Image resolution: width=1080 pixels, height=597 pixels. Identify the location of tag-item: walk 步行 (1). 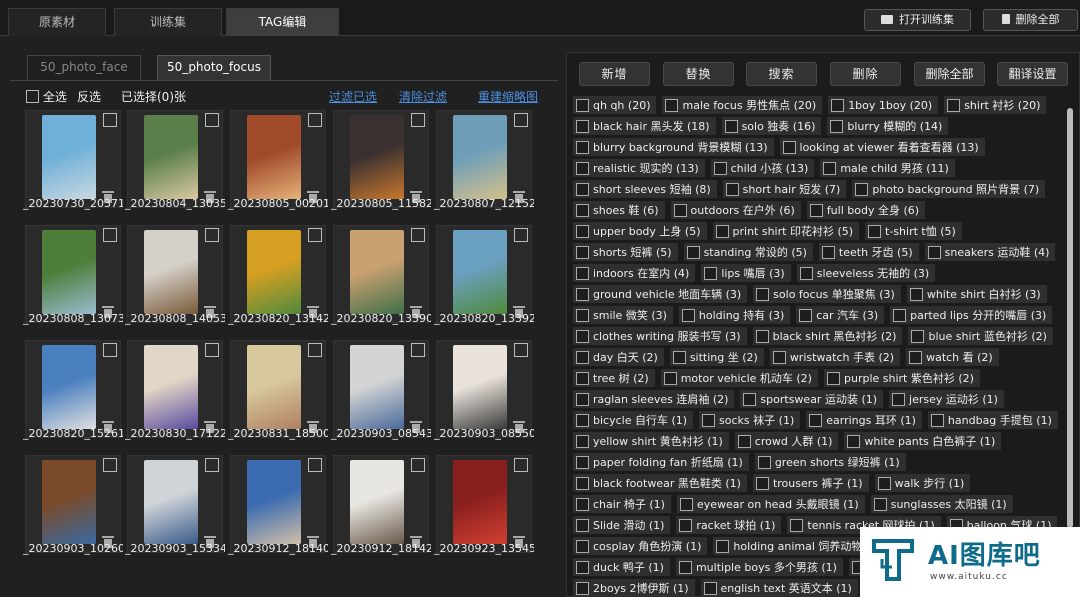
(922, 483).